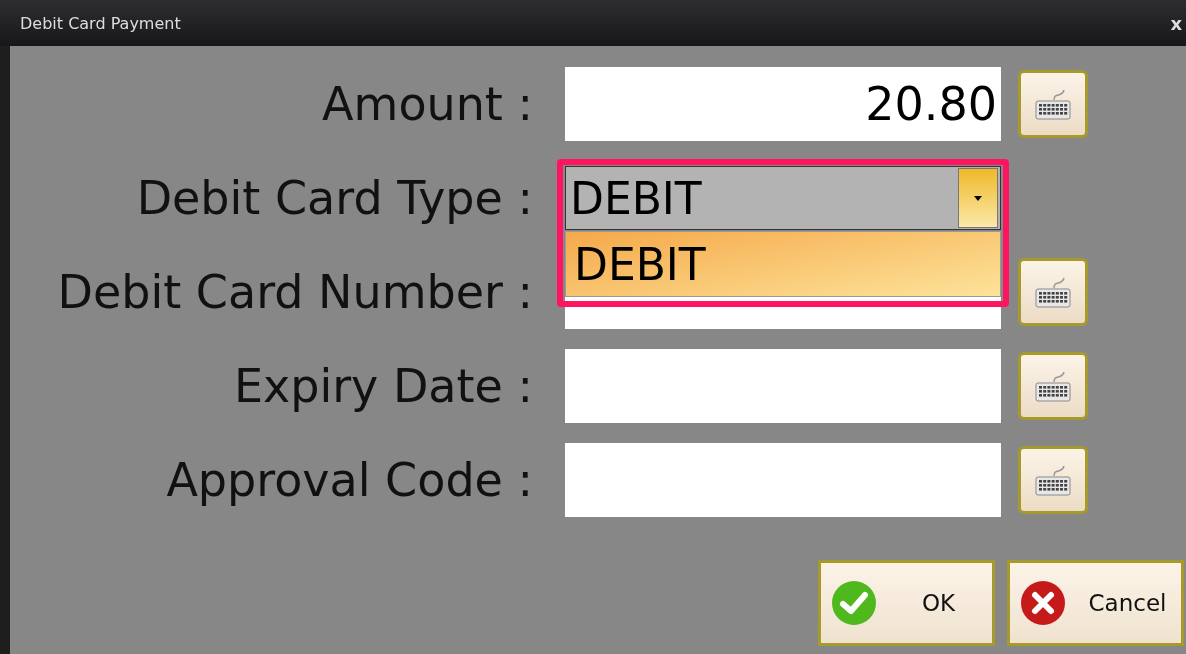 This screenshot has width=1186, height=654. Describe the element at coordinates (100, 23) in the screenshot. I see `window-title: Debit Card Payment` at that location.